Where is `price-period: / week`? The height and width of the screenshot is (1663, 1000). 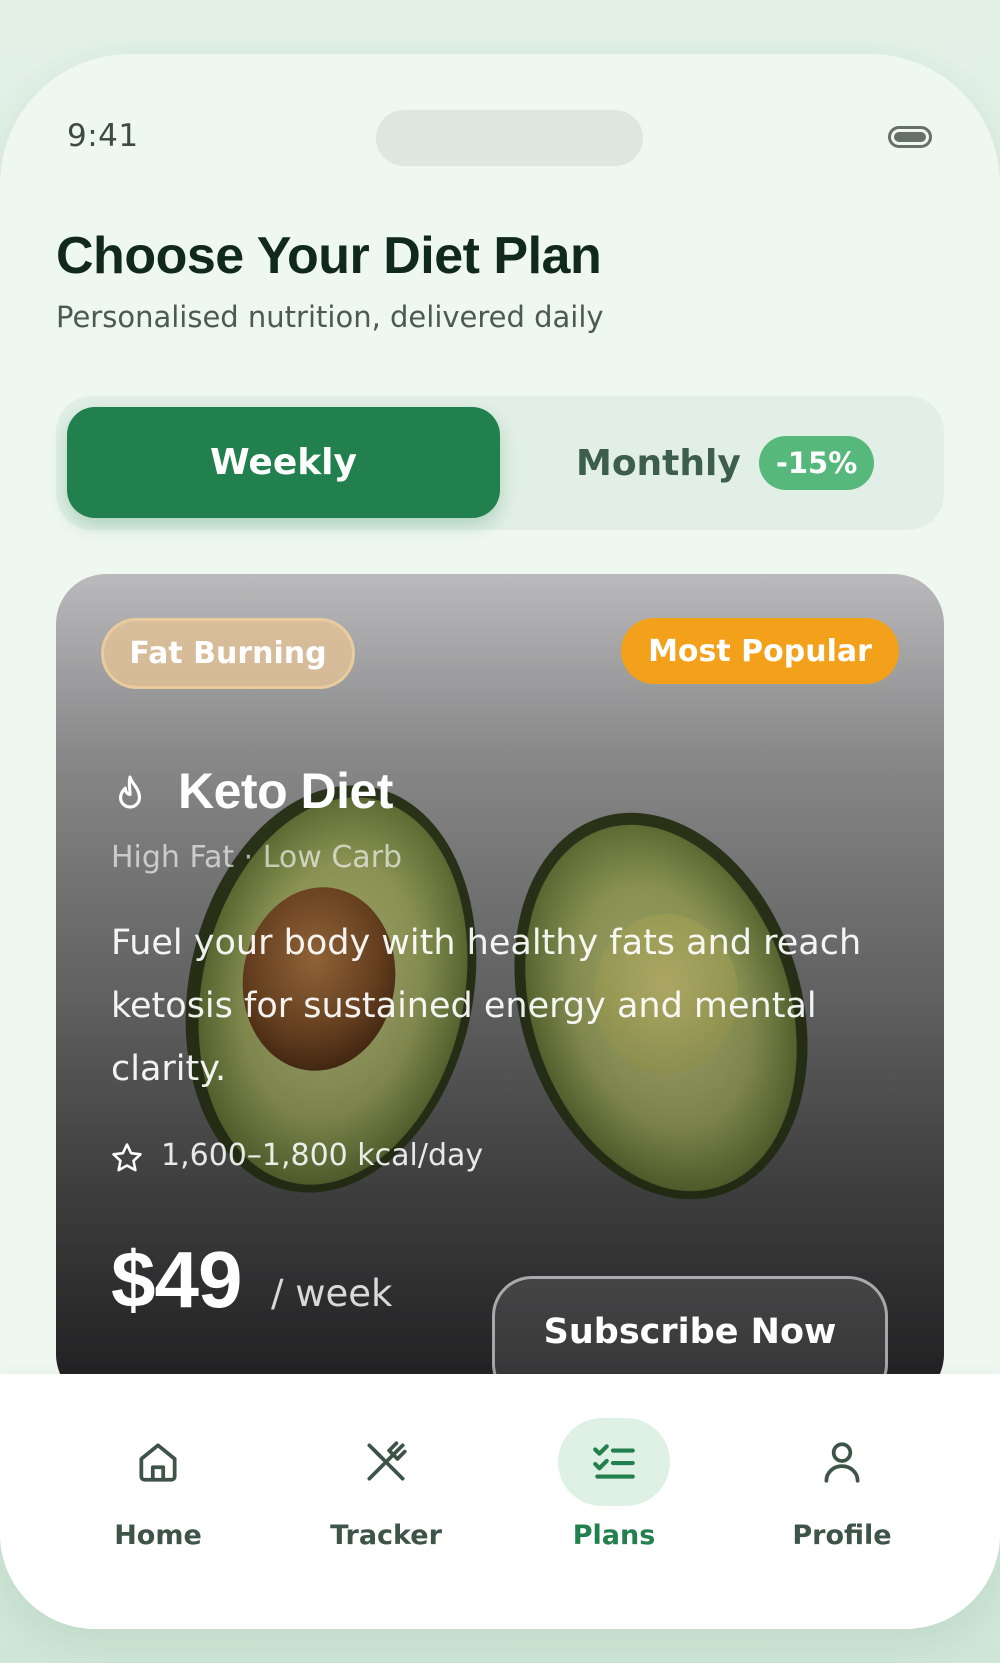 price-period: / week is located at coordinates (332, 1293).